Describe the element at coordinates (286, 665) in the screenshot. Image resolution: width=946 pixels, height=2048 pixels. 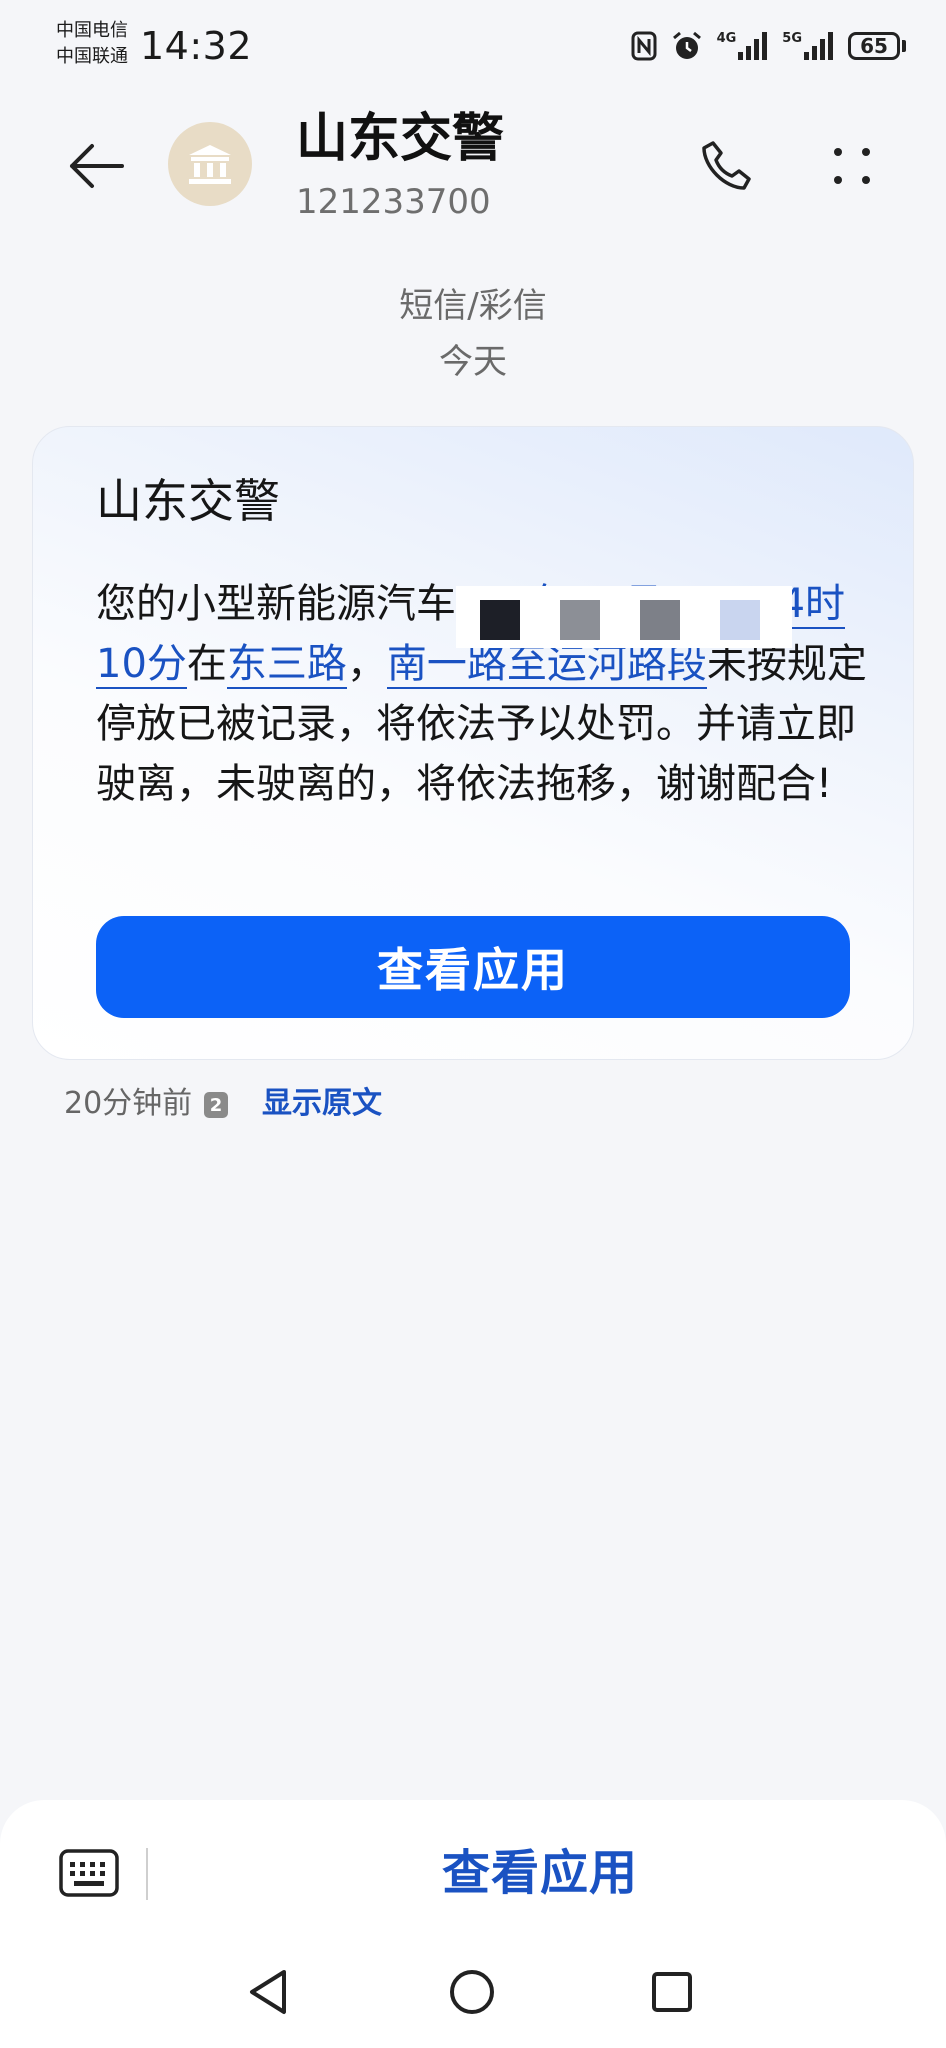
I see `road-link-1: 东三路` at that location.